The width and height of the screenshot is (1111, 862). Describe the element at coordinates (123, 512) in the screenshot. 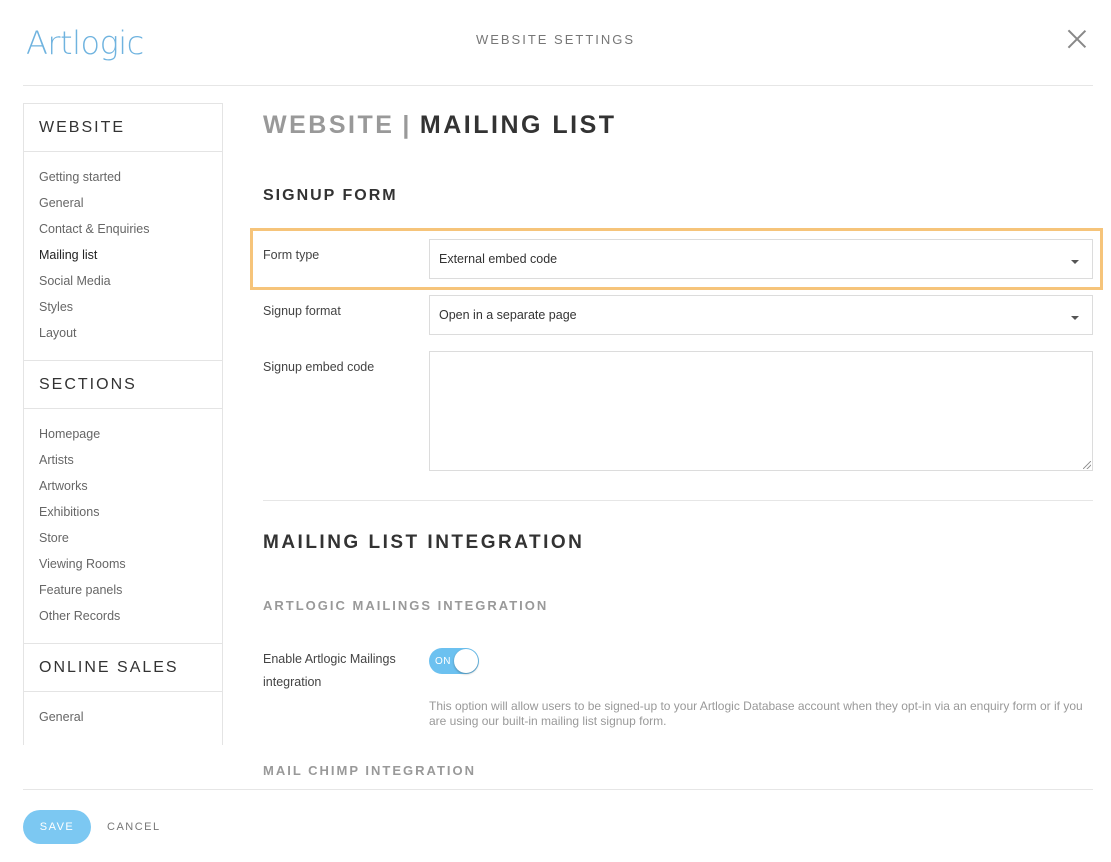

I see `sidebar-item-exhibitions: Exhibitions` at that location.